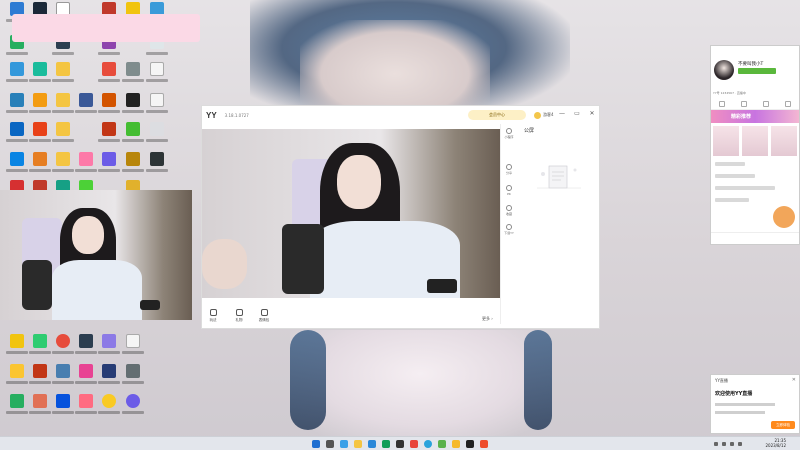  What do you see at coordinates (751, 64) in the screenshot?
I see `streamer-name: 不要叫我小T` at bounding box center [751, 64].